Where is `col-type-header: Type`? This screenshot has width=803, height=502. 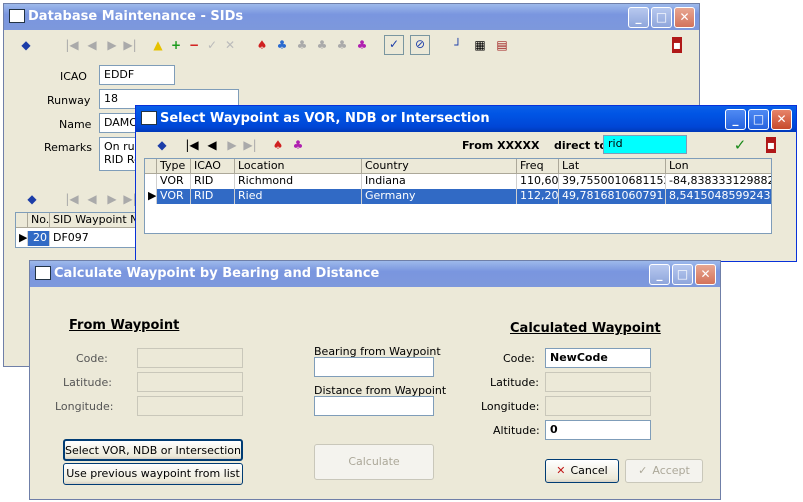
col-type-header: Type is located at coordinates (174, 166).